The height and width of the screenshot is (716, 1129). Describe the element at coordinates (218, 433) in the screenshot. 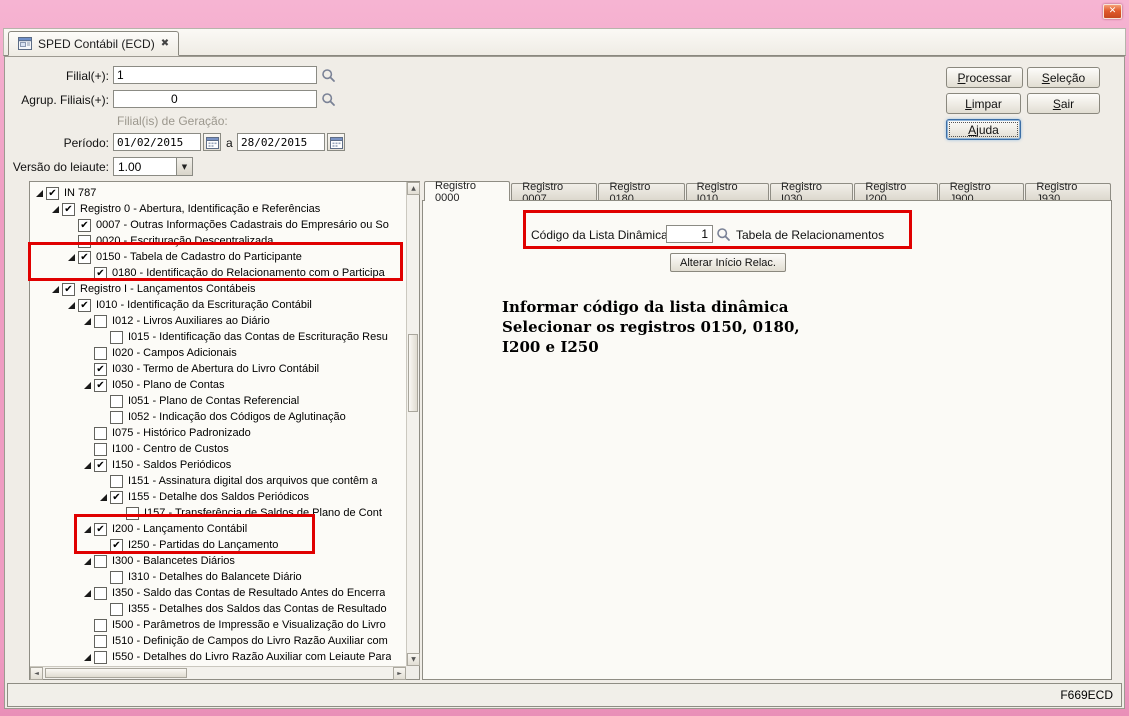

I see `tree-item-i075: I075 - Histórico Padronizado` at that location.